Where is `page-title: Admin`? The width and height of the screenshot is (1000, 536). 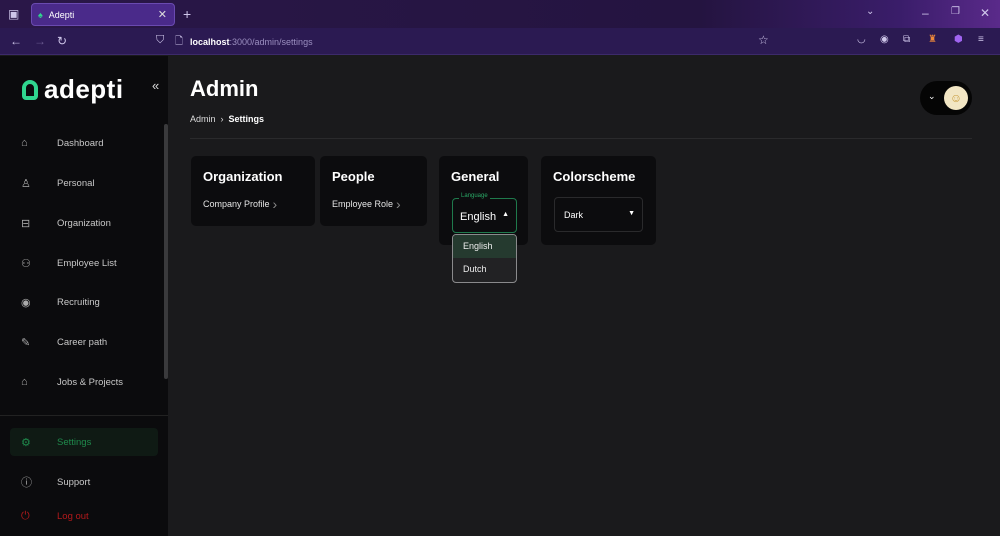 page-title: Admin is located at coordinates (224, 88).